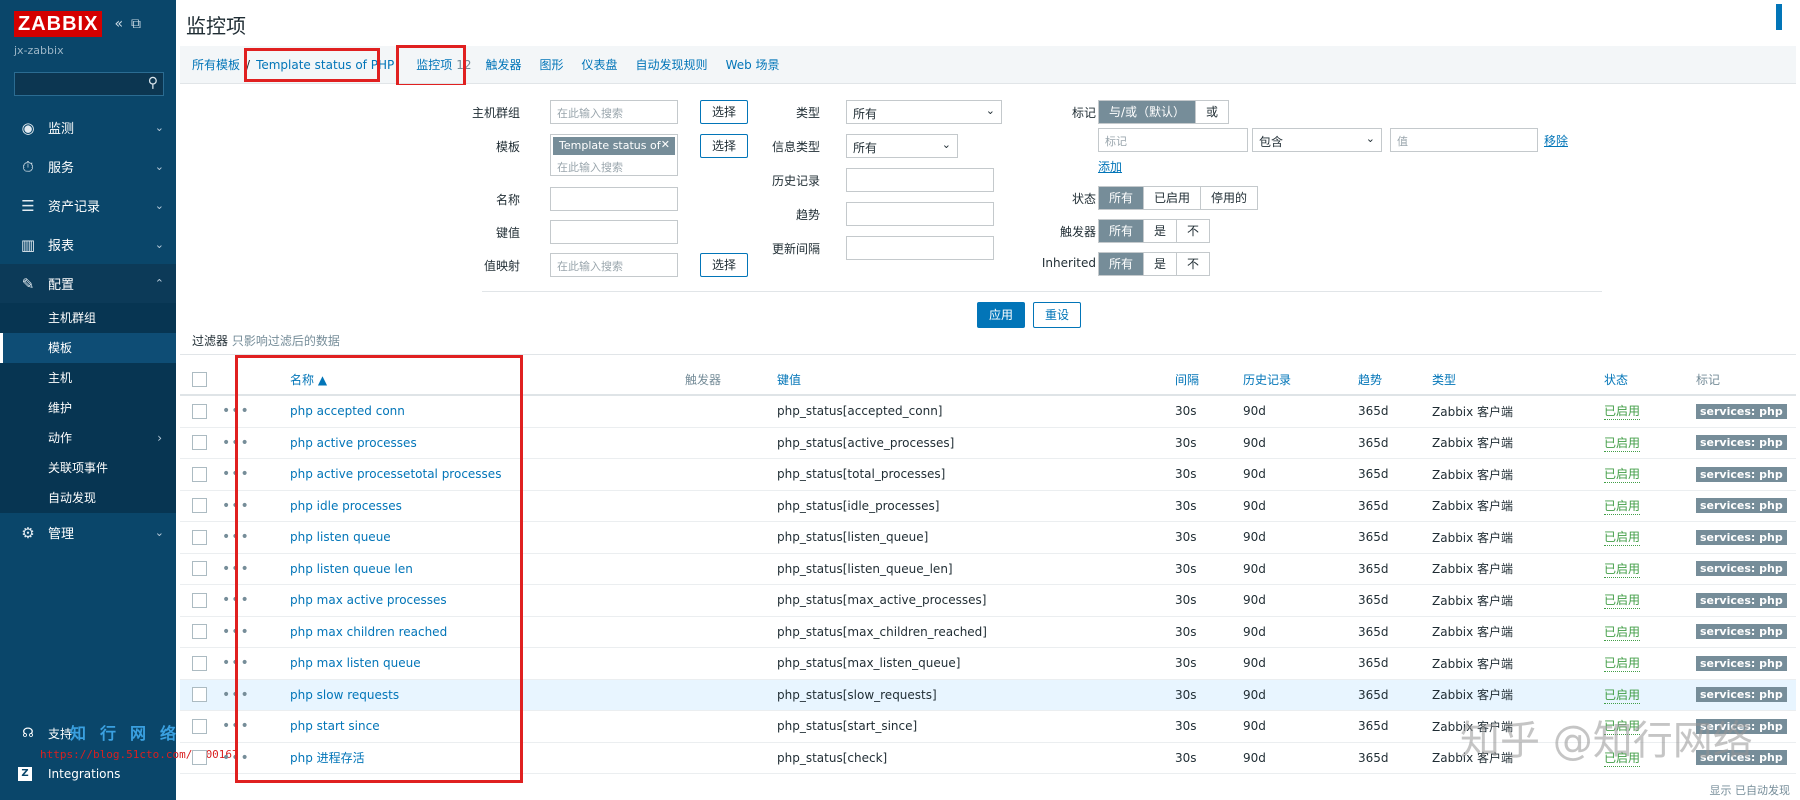 The height and width of the screenshot is (800, 1800). Describe the element at coordinates (1057, 315) in the screenshot. I see `reset-button: 重设` at that location.